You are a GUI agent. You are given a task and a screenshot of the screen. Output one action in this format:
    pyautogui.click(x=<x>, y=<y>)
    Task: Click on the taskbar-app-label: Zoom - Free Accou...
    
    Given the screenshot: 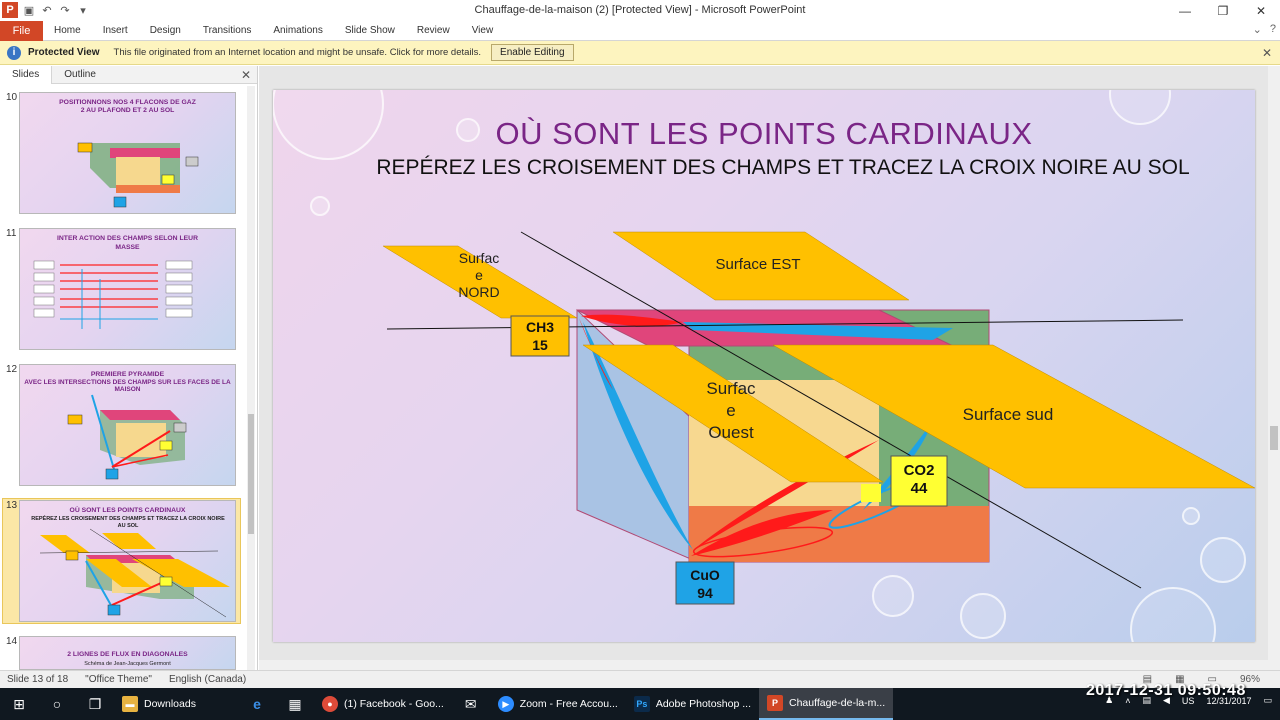 What is the action you would take?
    pyautogui.click(x=568, y=704)
    